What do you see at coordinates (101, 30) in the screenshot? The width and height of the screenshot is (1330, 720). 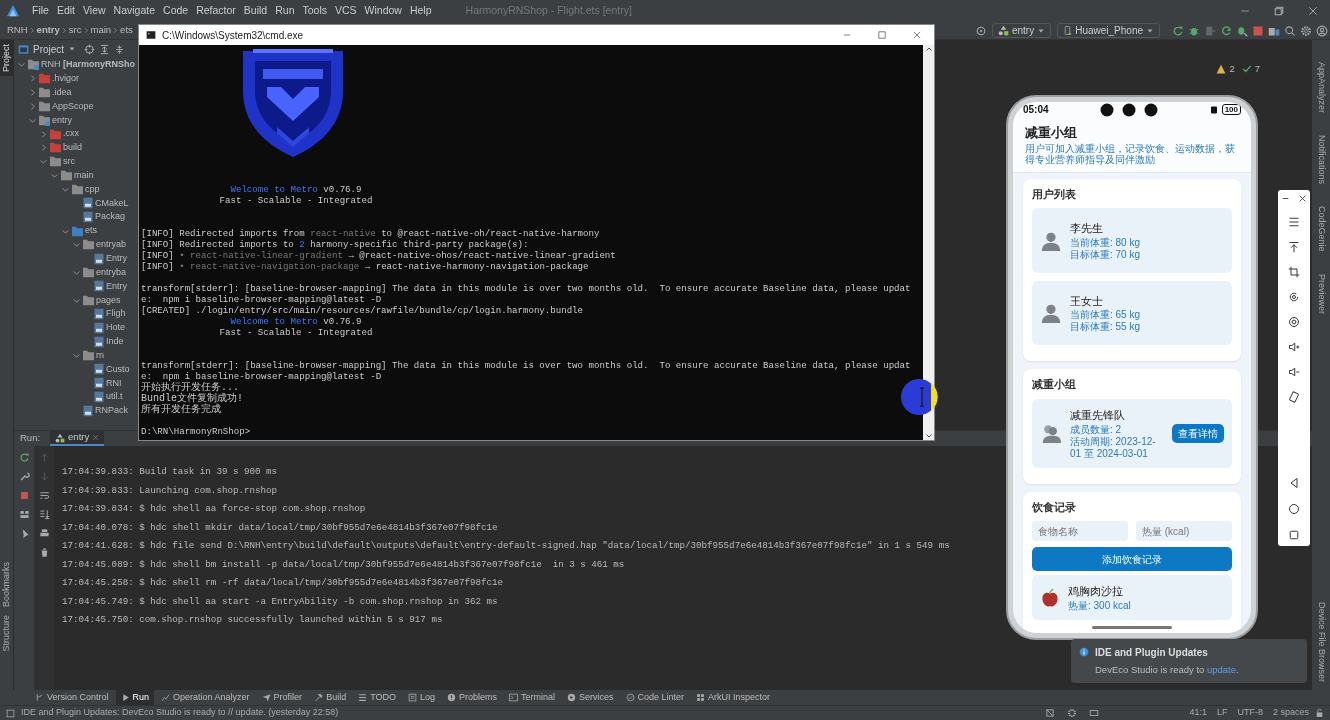 I see `breadcrumb-item: main` at bounding box center [101, 30].